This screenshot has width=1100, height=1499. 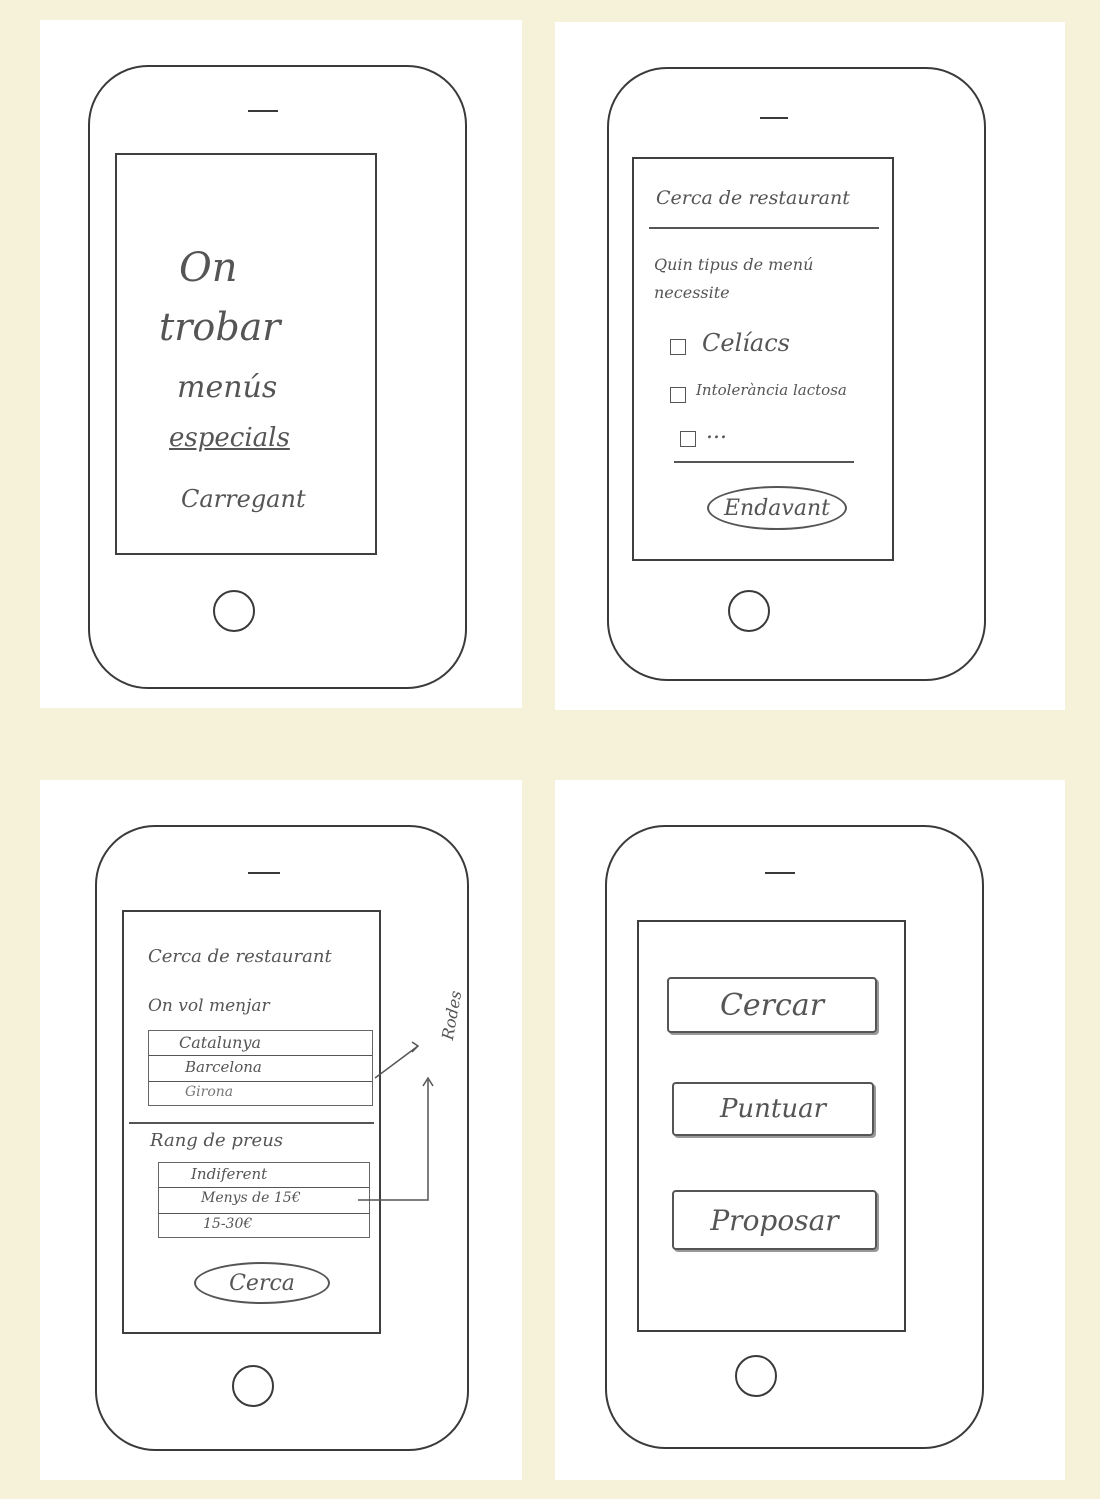 I want to click on search-menu-label: Cercar, so click(x=772, y=1005).